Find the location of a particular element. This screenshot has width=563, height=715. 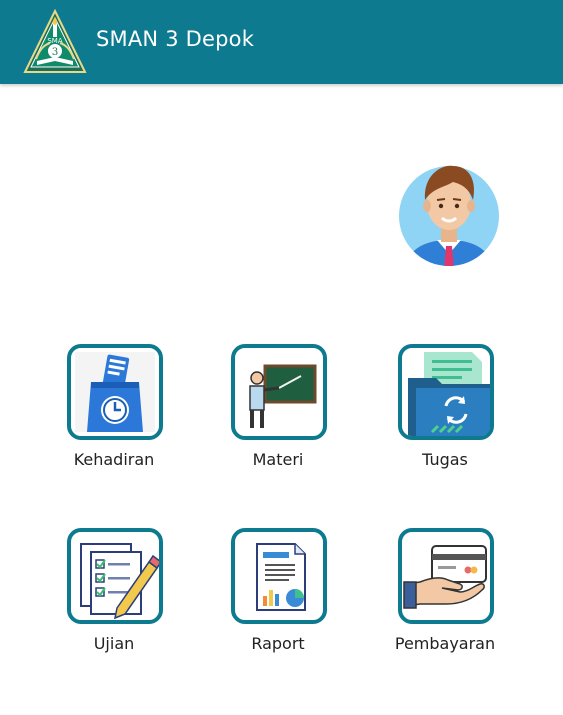

report-chart-icon is located at coordinates (281, 577).